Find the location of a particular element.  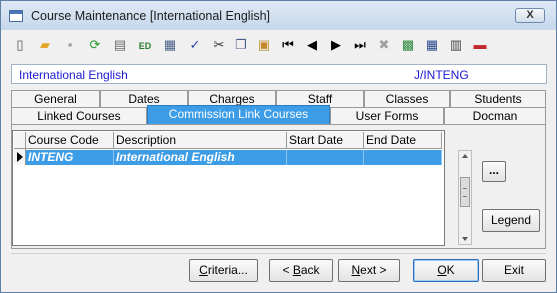

tab-user-forms: User Forms is located at coordinates (387, 115).